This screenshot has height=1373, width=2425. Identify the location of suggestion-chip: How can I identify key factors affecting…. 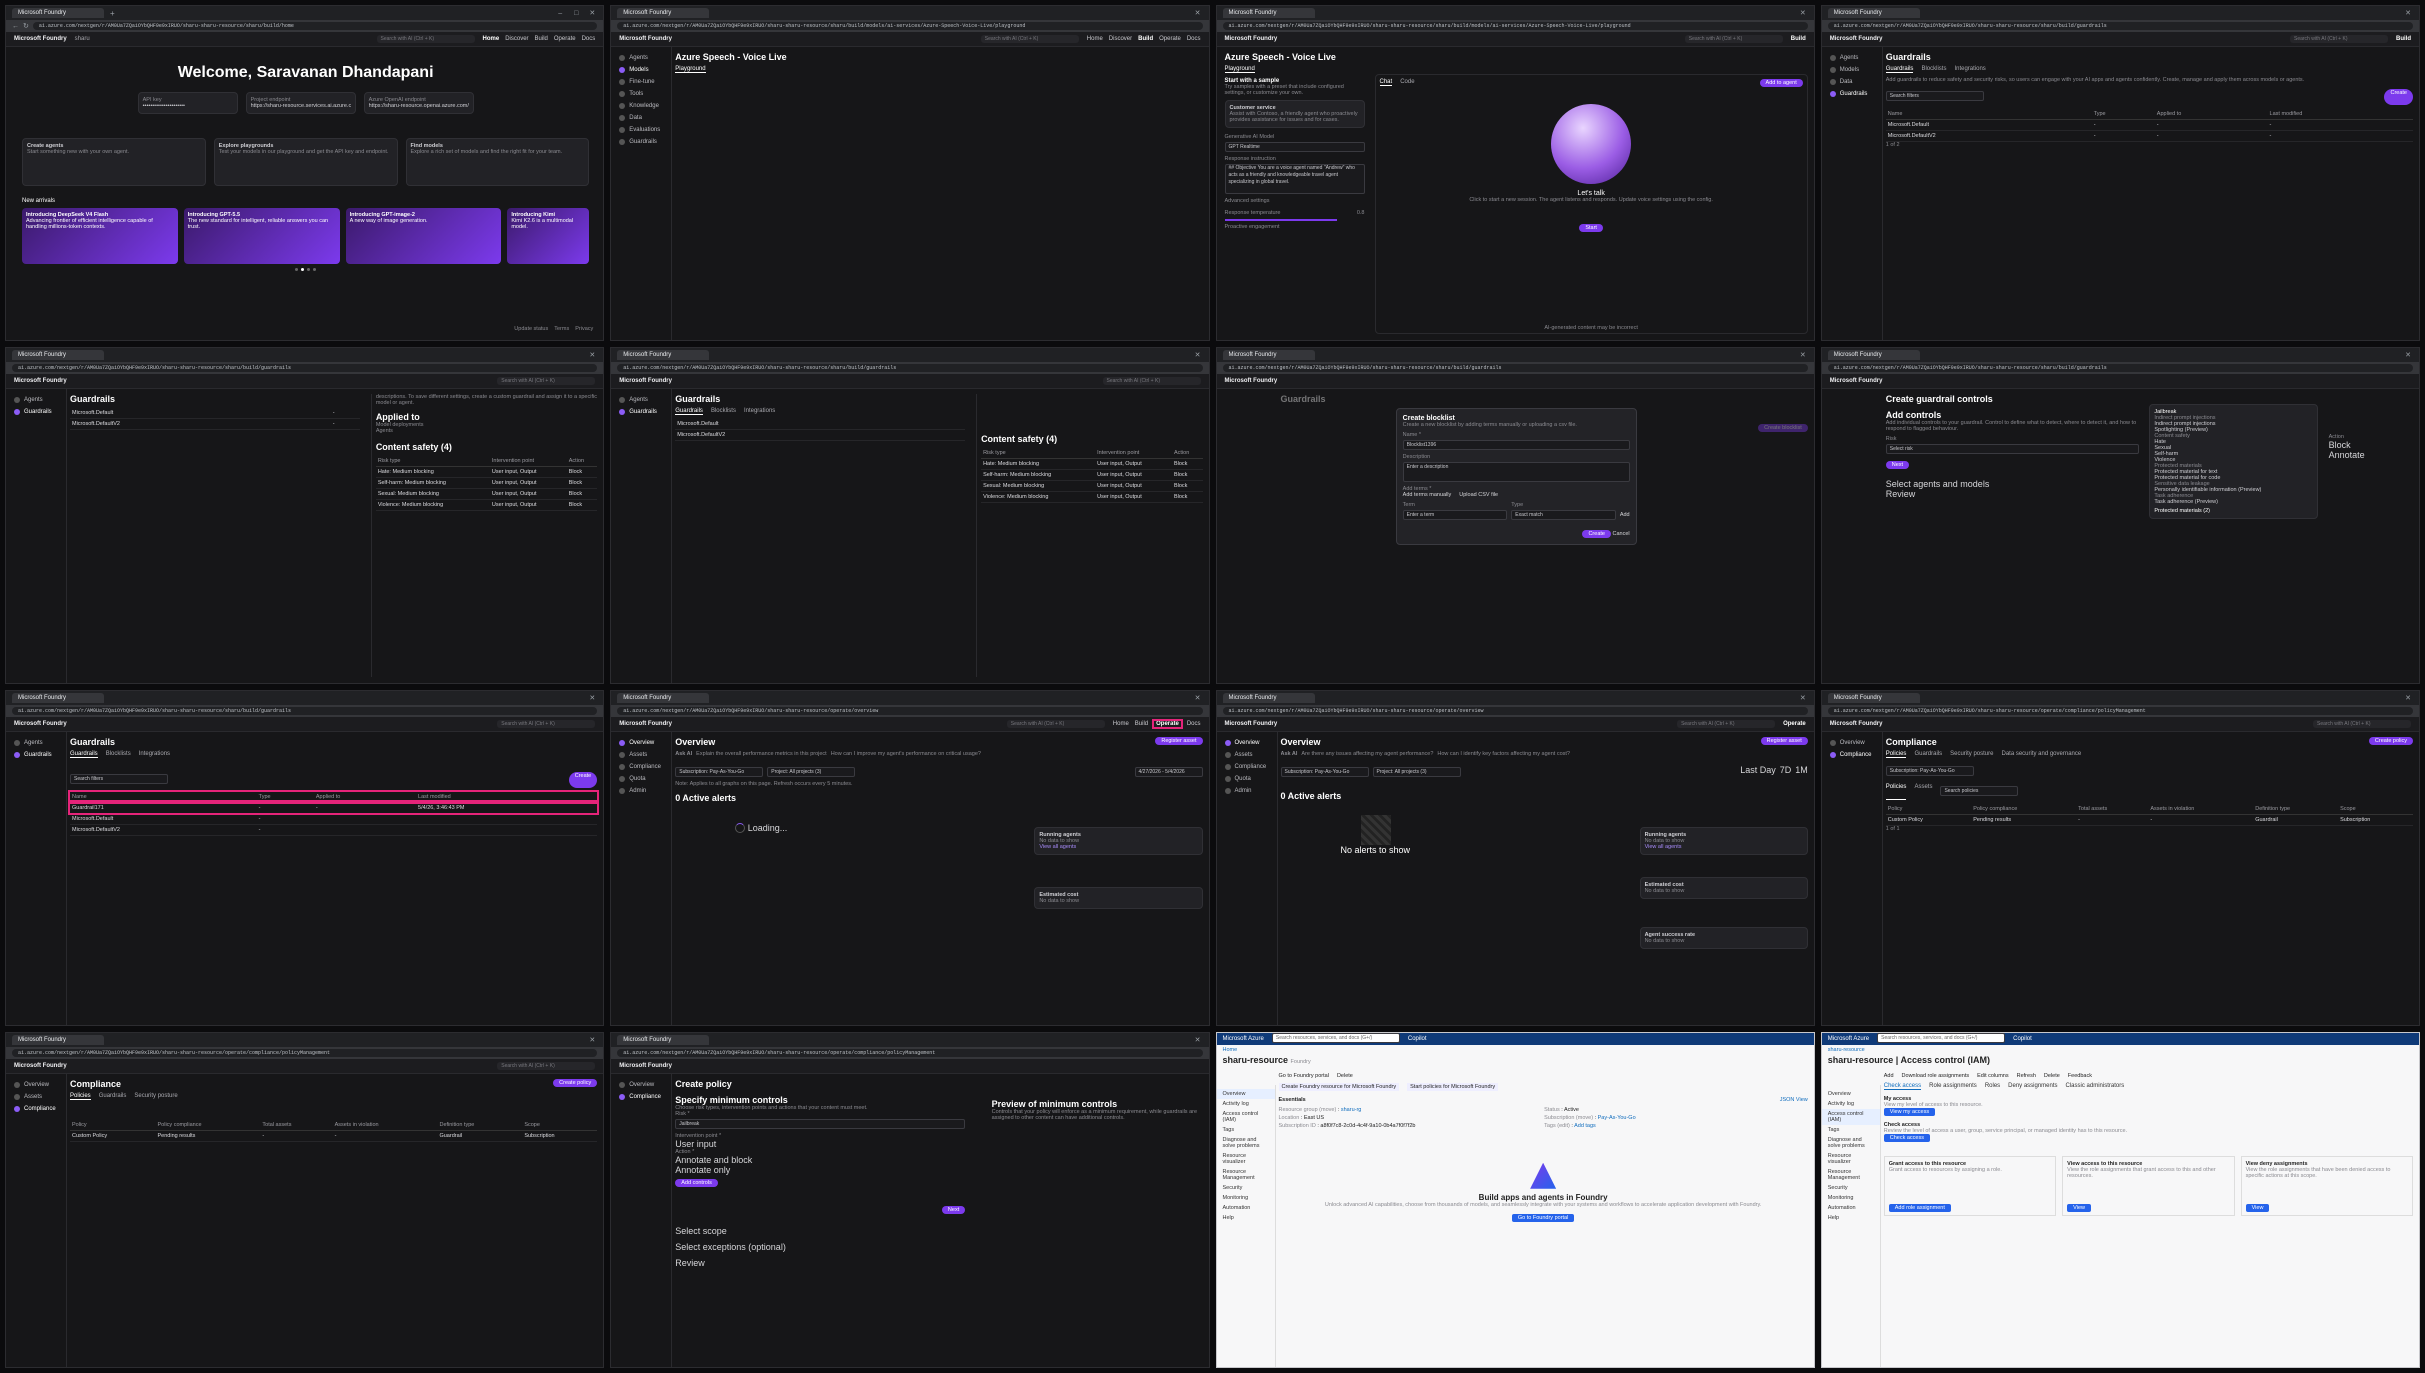
(1503, 754).